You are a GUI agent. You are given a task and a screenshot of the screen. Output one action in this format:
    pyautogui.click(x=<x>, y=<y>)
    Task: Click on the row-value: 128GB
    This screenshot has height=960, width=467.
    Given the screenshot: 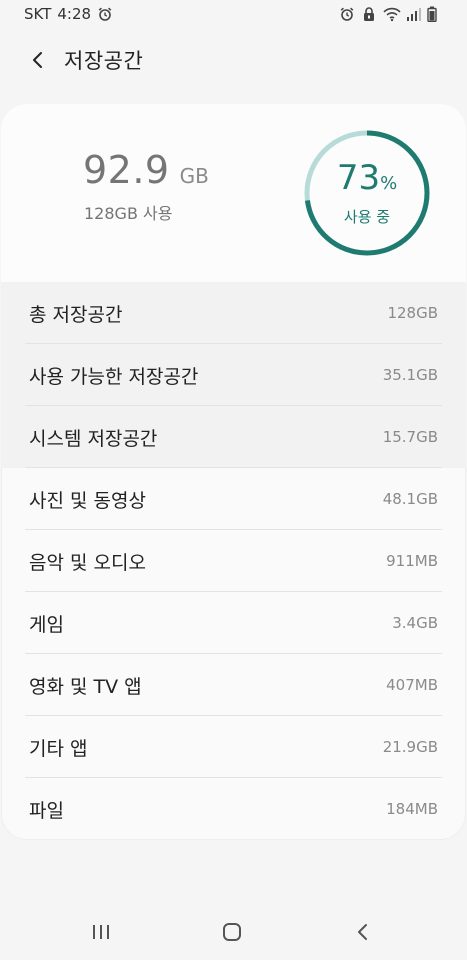 What is the action you would take?
    pyautogui.click(x=412, y=313)
    